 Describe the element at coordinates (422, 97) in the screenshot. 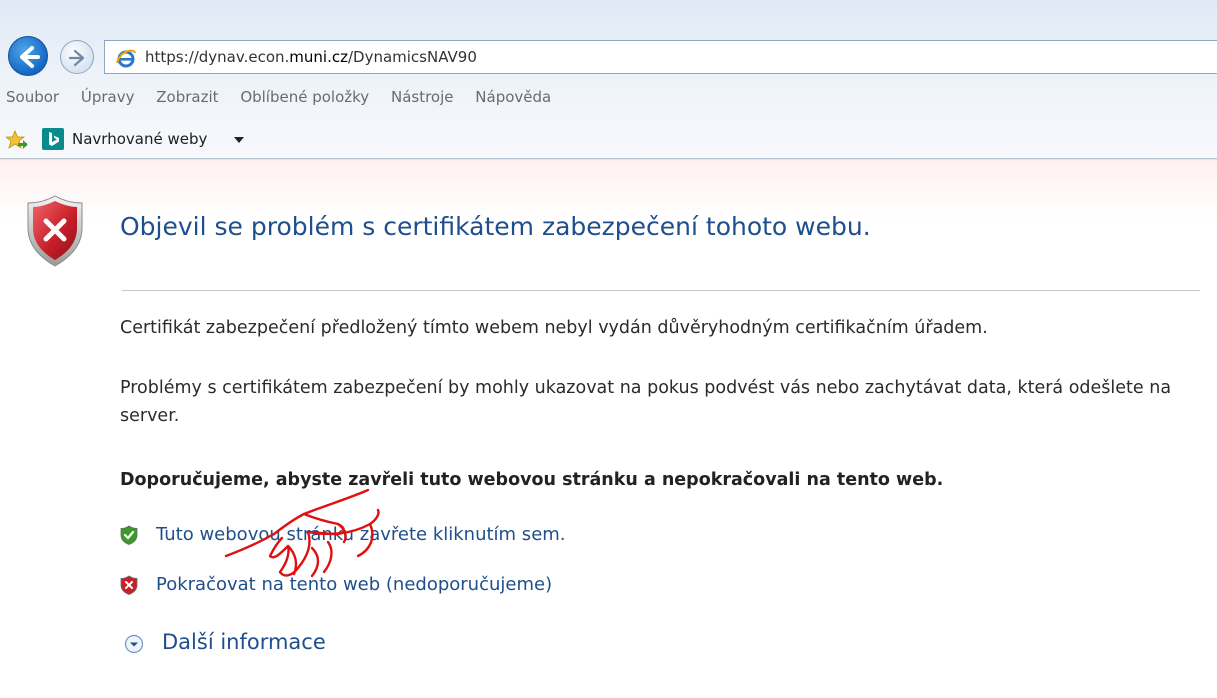

I see `menu-nastroje: Nástroje` at that location.